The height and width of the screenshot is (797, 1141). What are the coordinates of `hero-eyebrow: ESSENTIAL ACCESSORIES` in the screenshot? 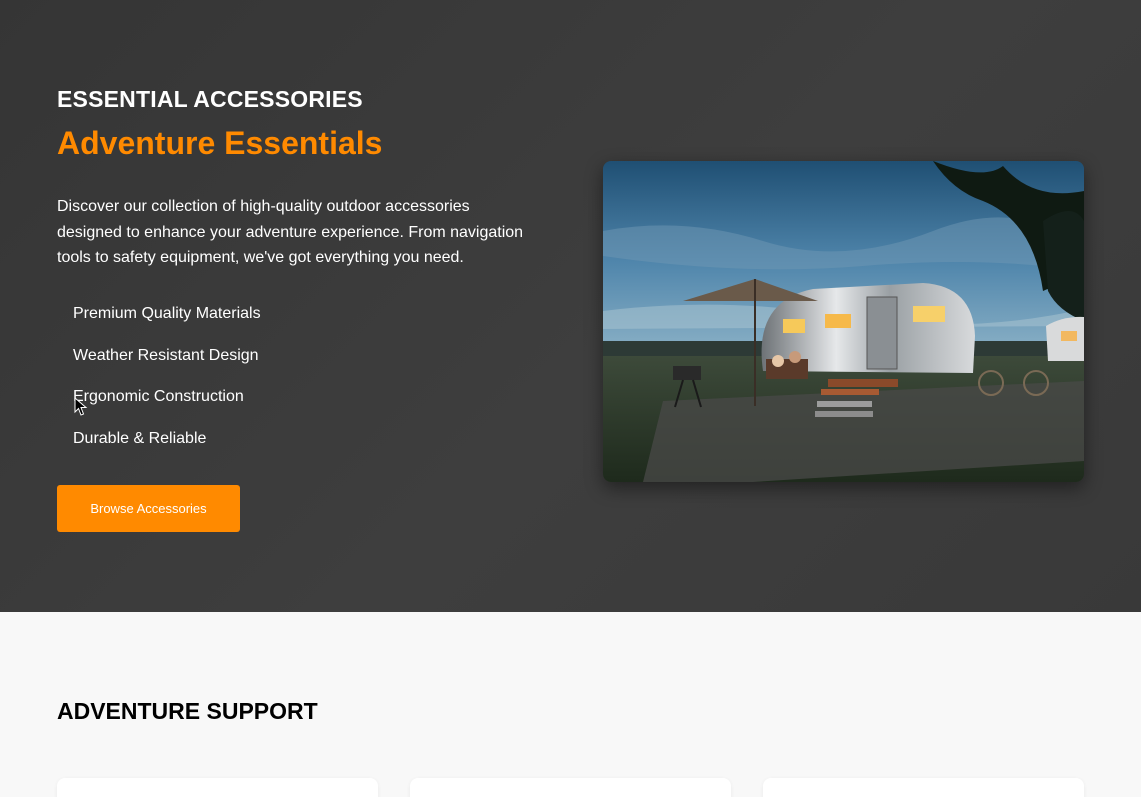 It's located at (210, 99).